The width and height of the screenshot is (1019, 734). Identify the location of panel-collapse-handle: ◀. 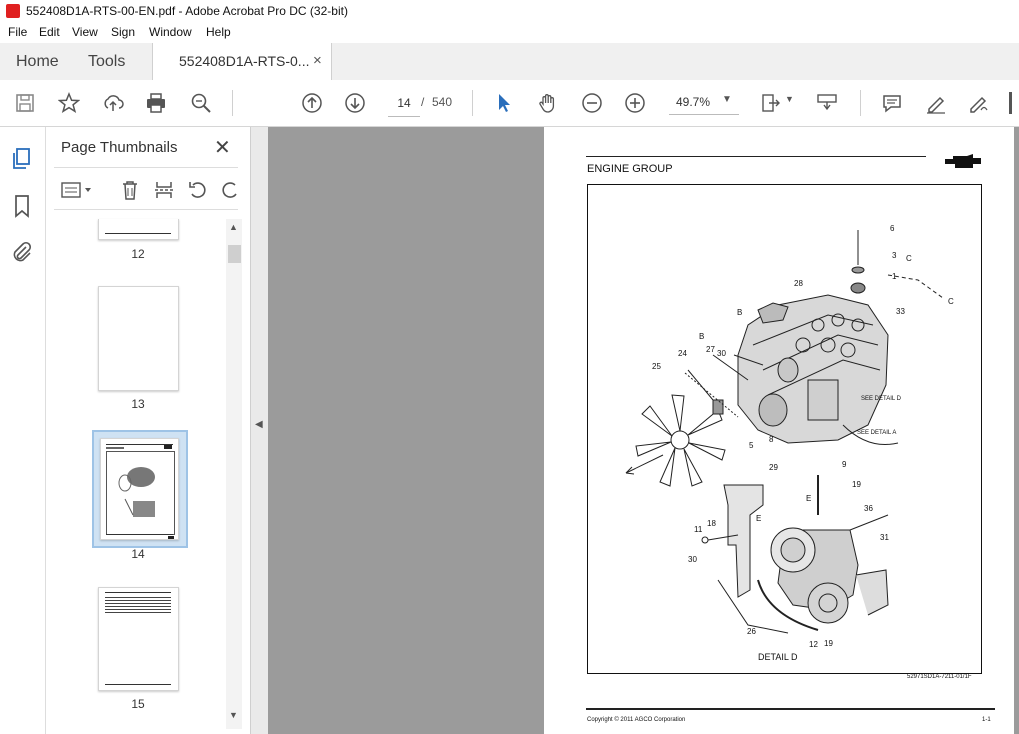
(259, 430).